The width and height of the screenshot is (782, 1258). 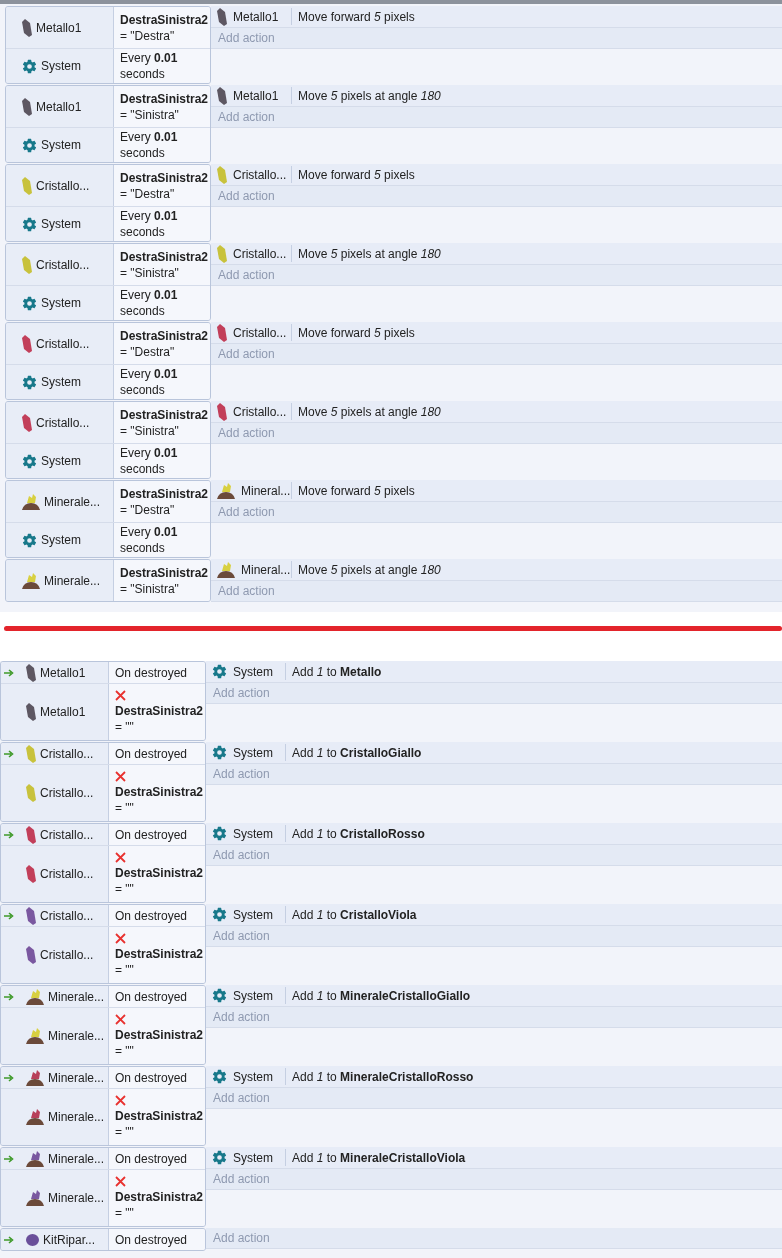 I want to click on action-row: System Add 1 to MineraleCristalloGiallo, so click(x=494, y=996).